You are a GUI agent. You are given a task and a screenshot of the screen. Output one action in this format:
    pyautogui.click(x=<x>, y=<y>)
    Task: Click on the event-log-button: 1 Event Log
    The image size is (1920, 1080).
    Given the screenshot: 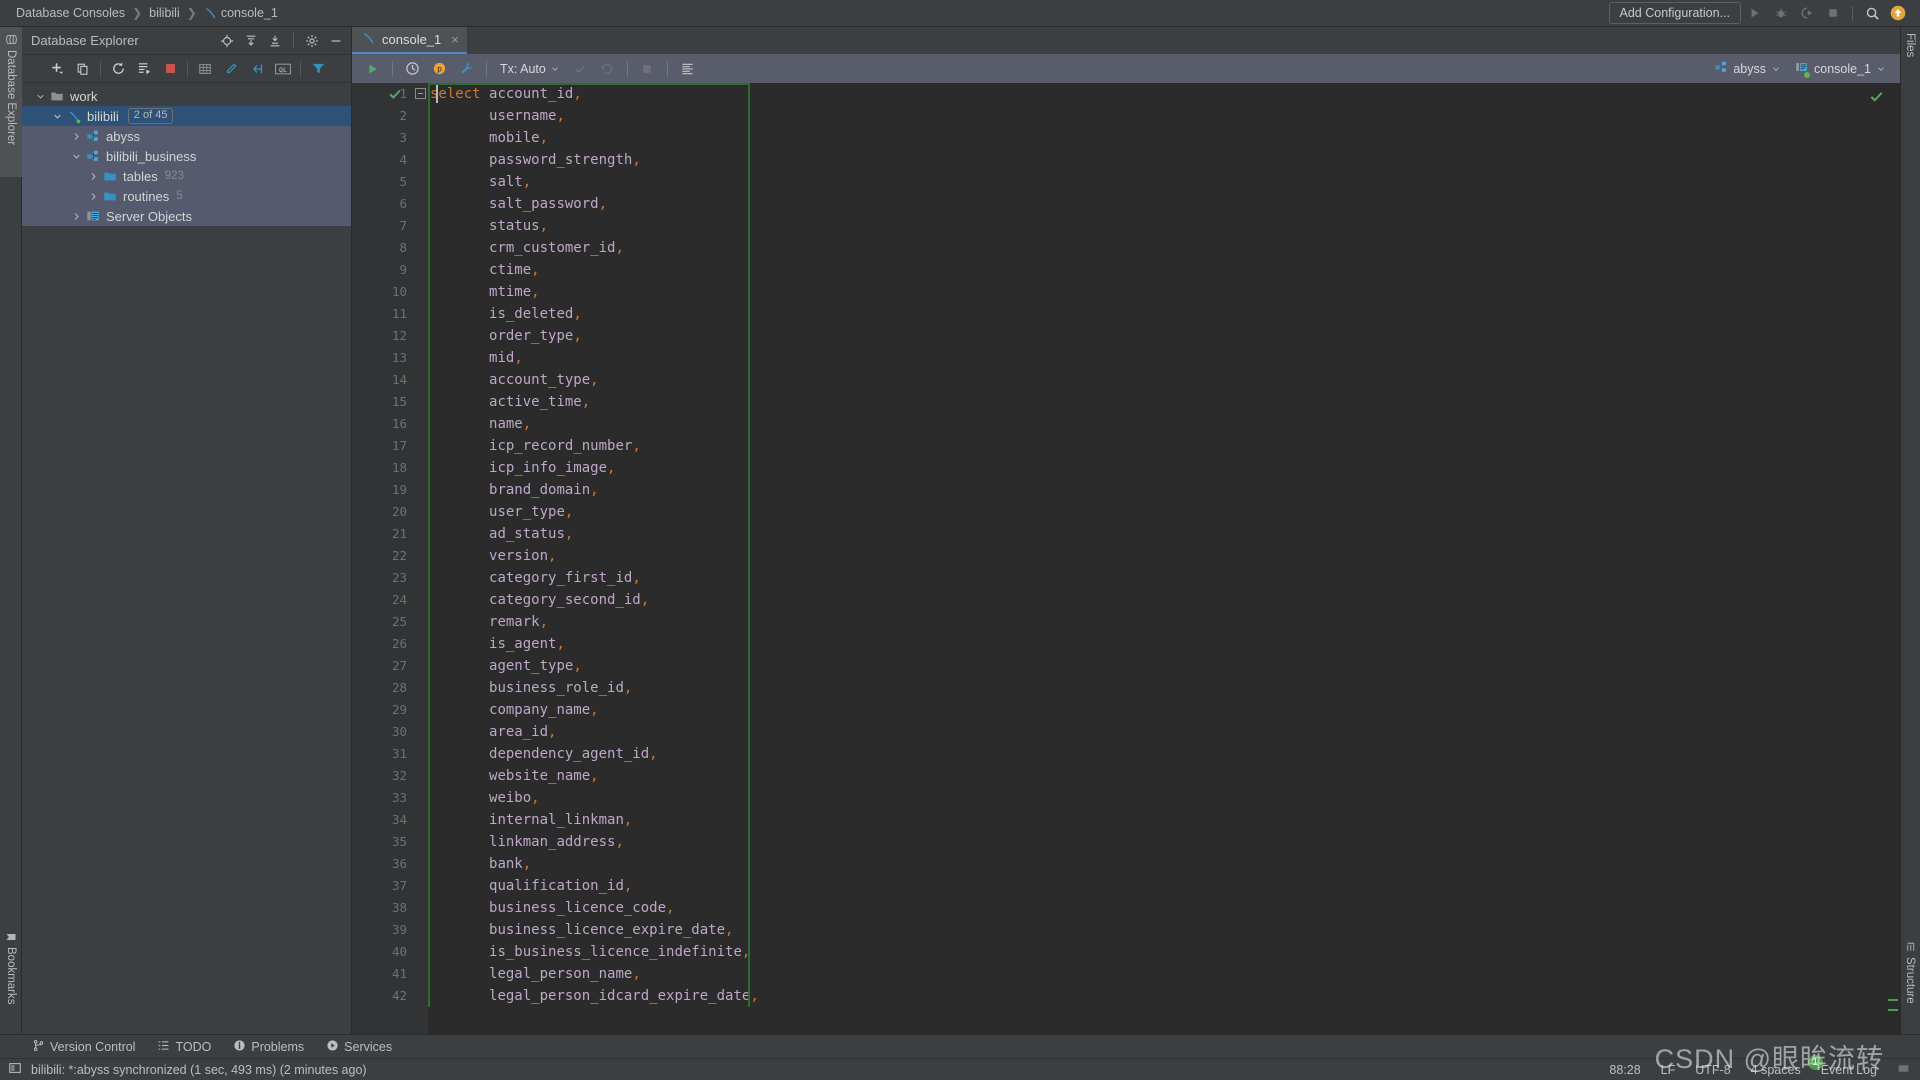 What is the action you would take?
    pyautogui.click(x=1842, y=1065)
    